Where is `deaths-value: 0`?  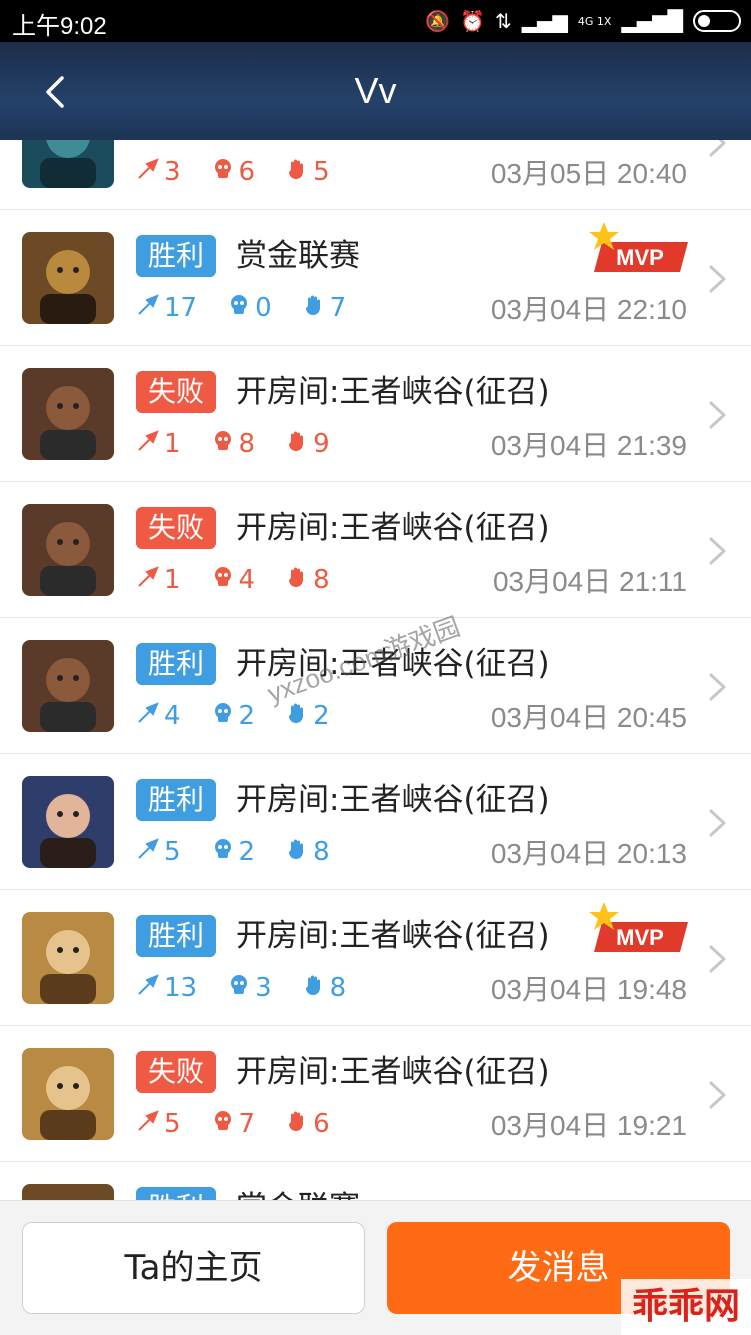
deaths-value: 0 is located at coordinates (263, 308).